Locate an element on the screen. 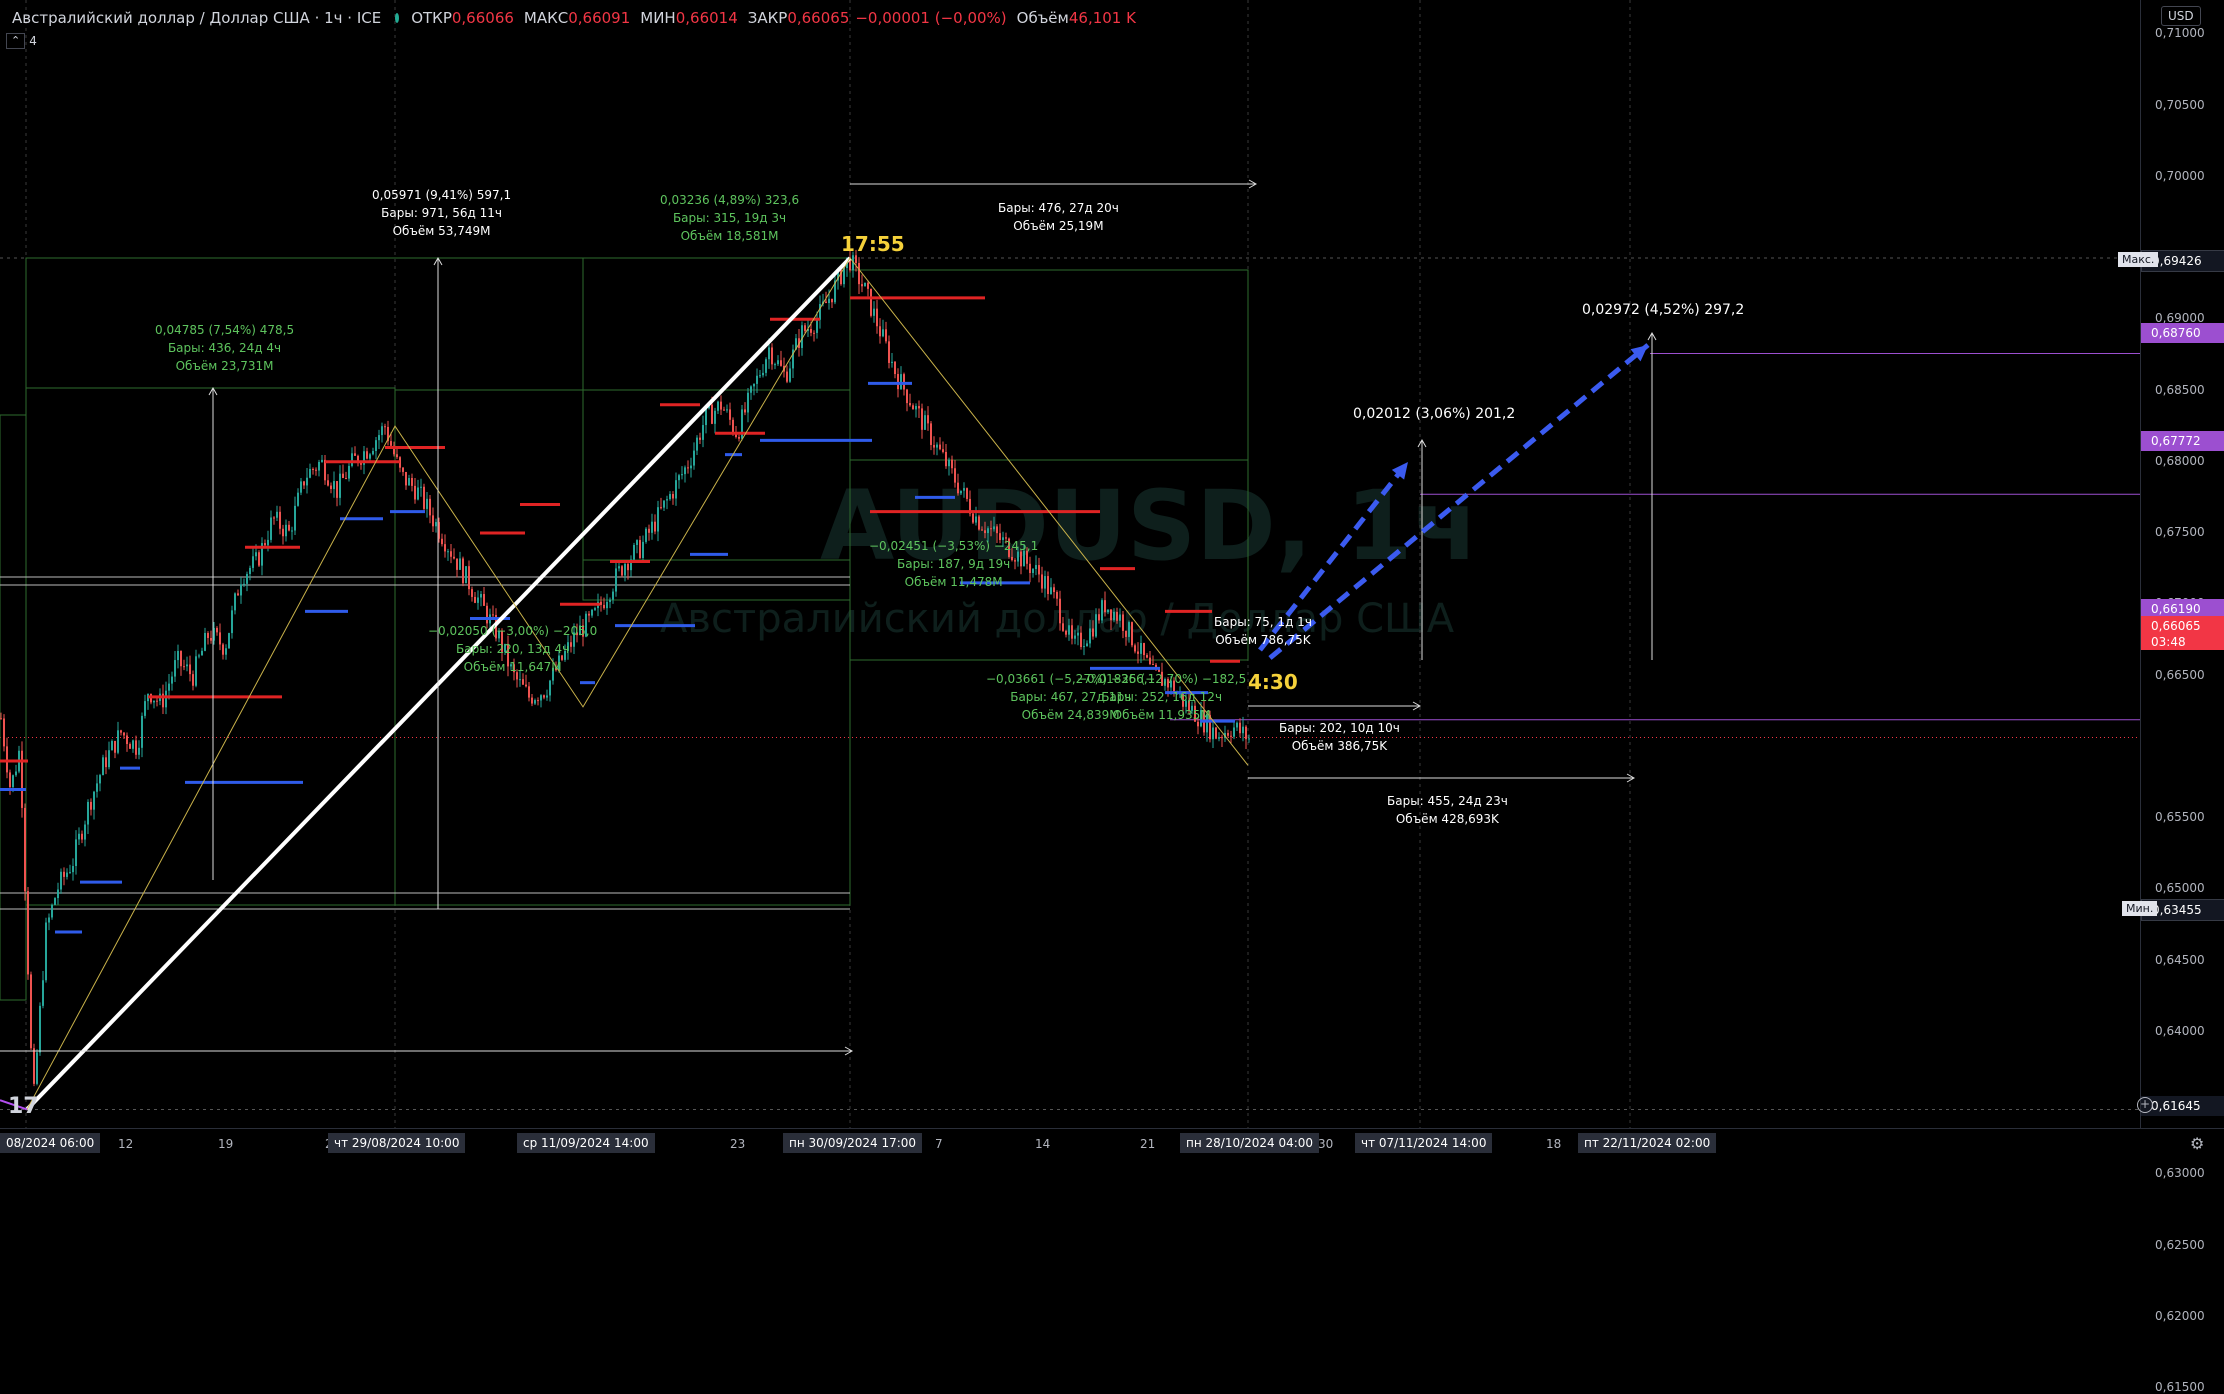 Image resolution: width=2224 pixels, height=1394 pixels. volume-value: 46,101 K is located at coordinates (1102, 18).